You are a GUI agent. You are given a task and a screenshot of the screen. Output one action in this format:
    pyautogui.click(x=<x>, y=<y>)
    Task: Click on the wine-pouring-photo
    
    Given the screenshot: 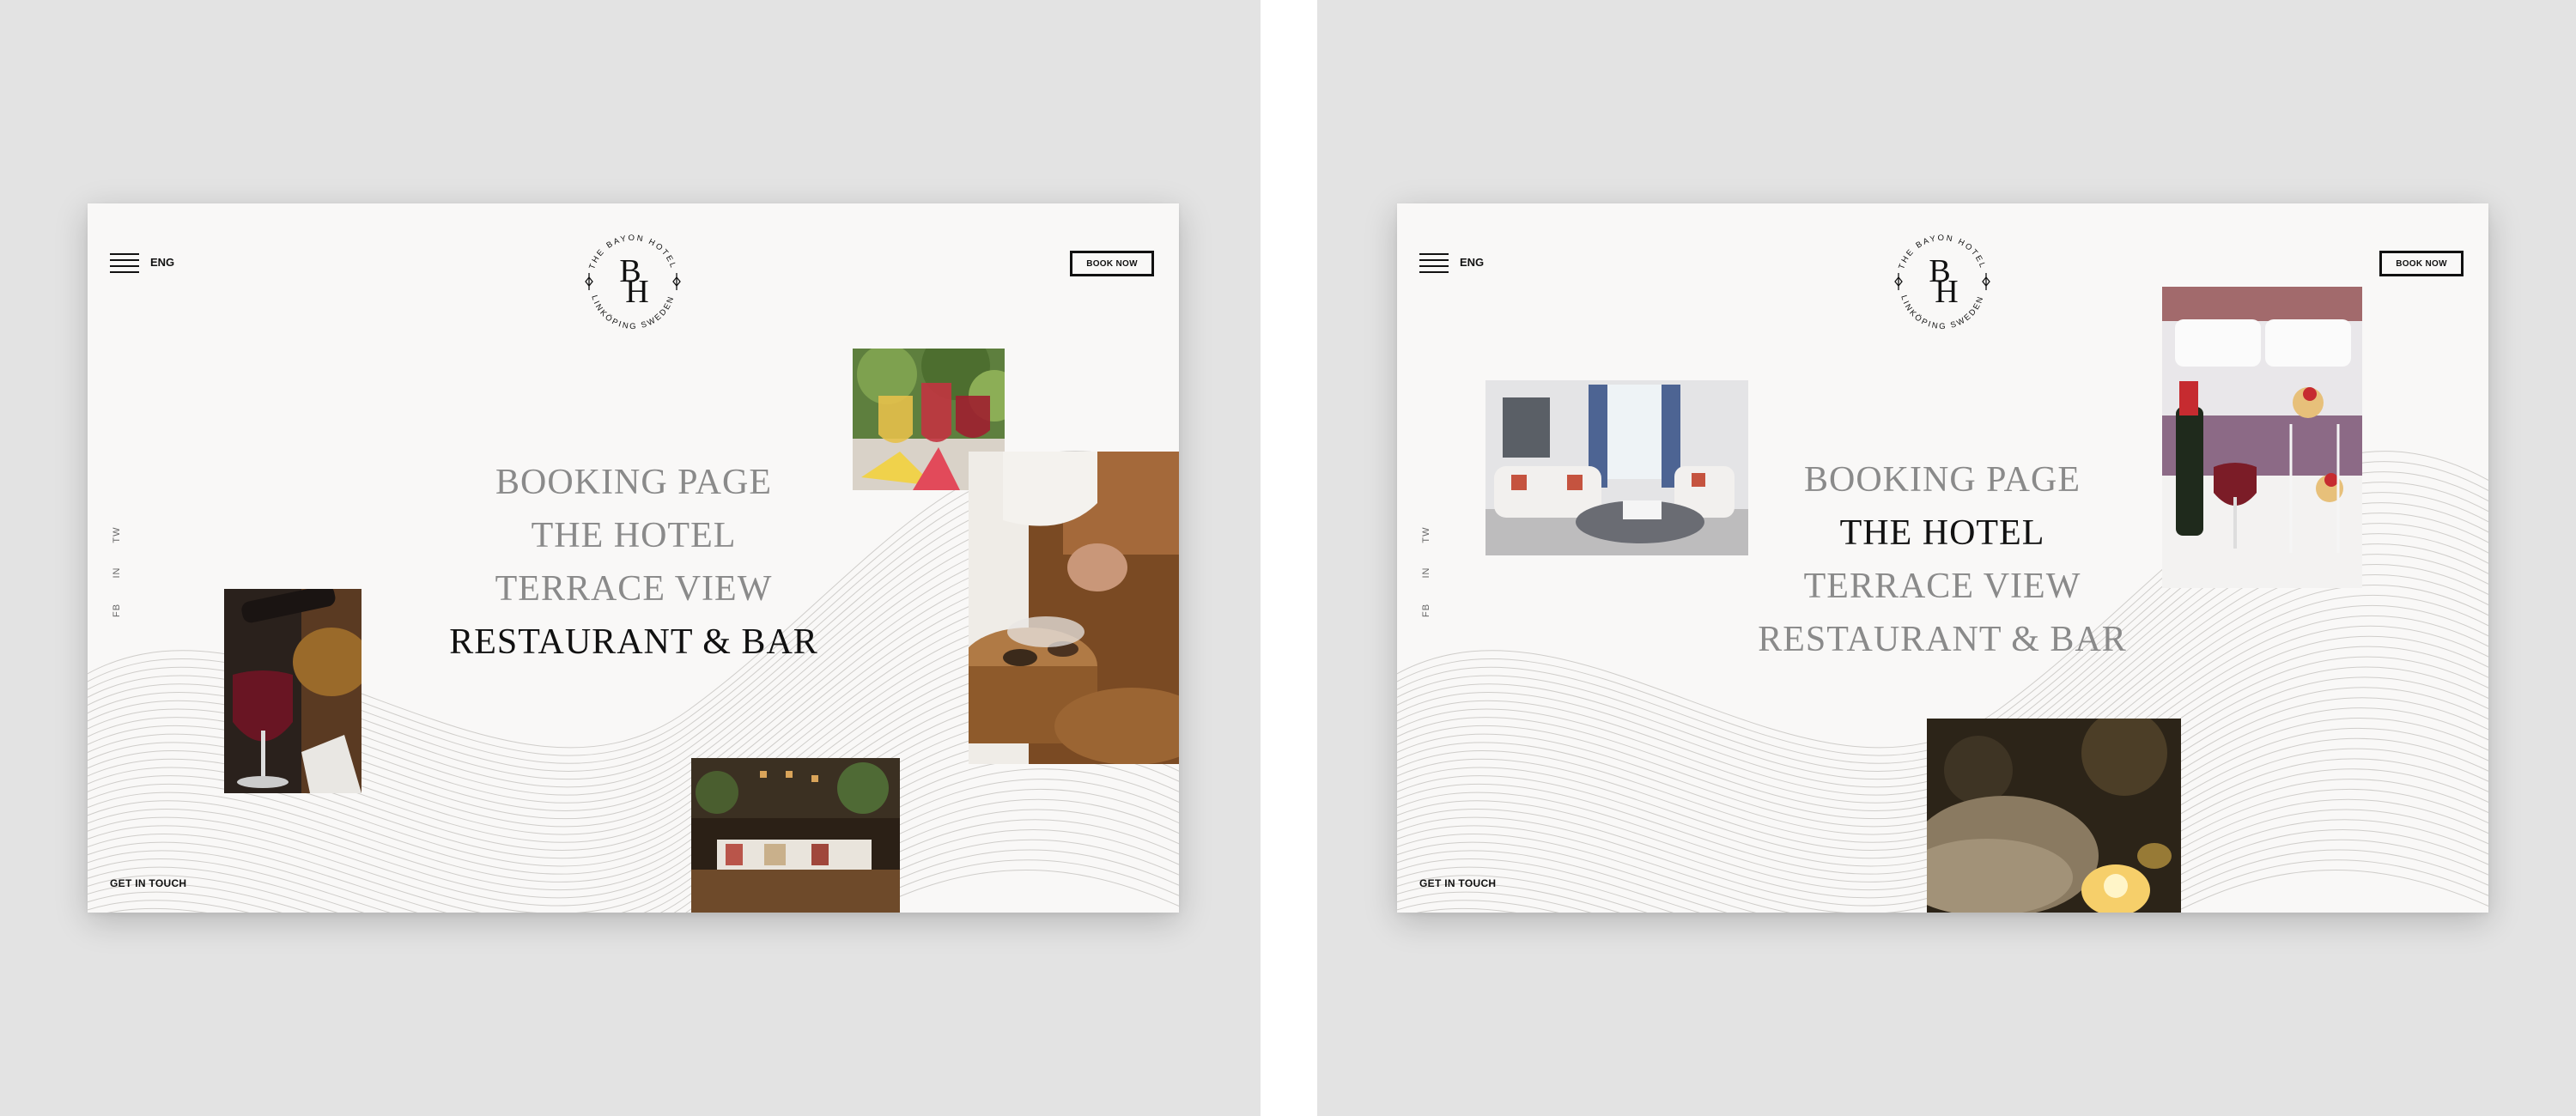 What is the action you would take?
    pyautogui.click(x=292, y=691)
    